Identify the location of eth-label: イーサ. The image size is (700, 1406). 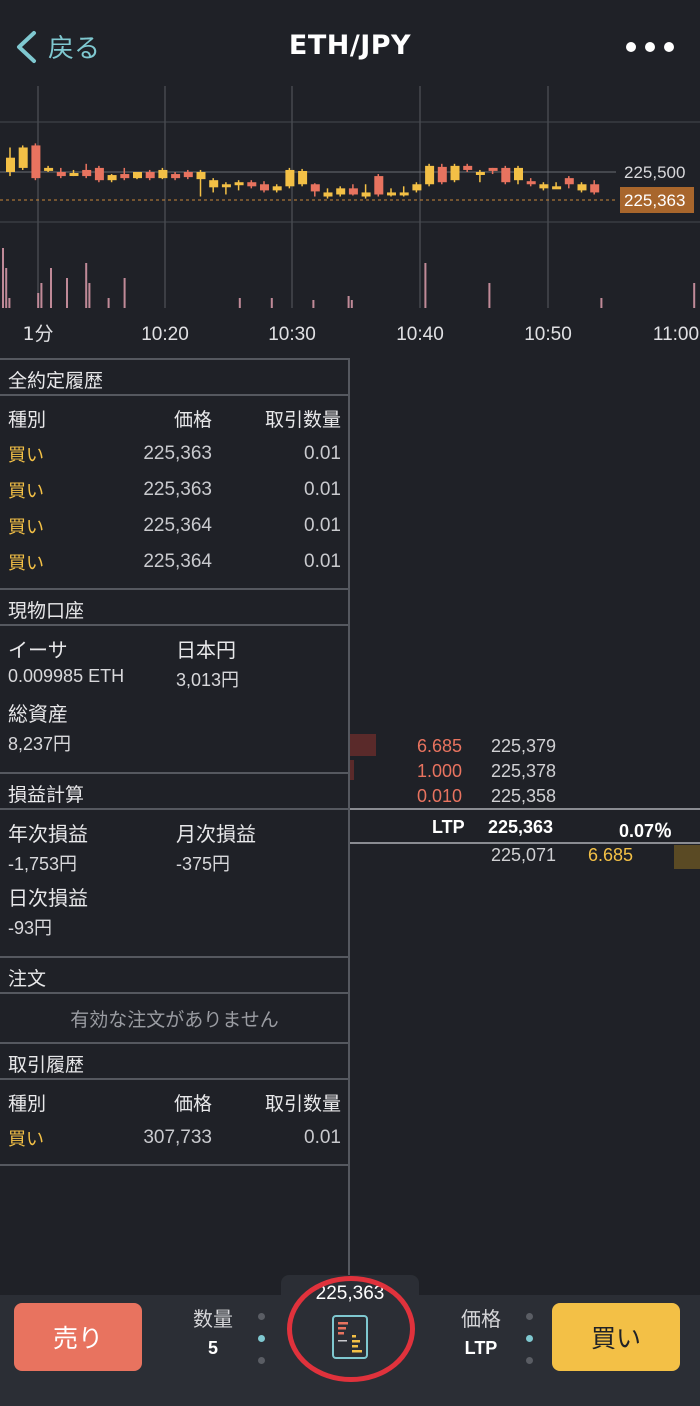
(38, 650).